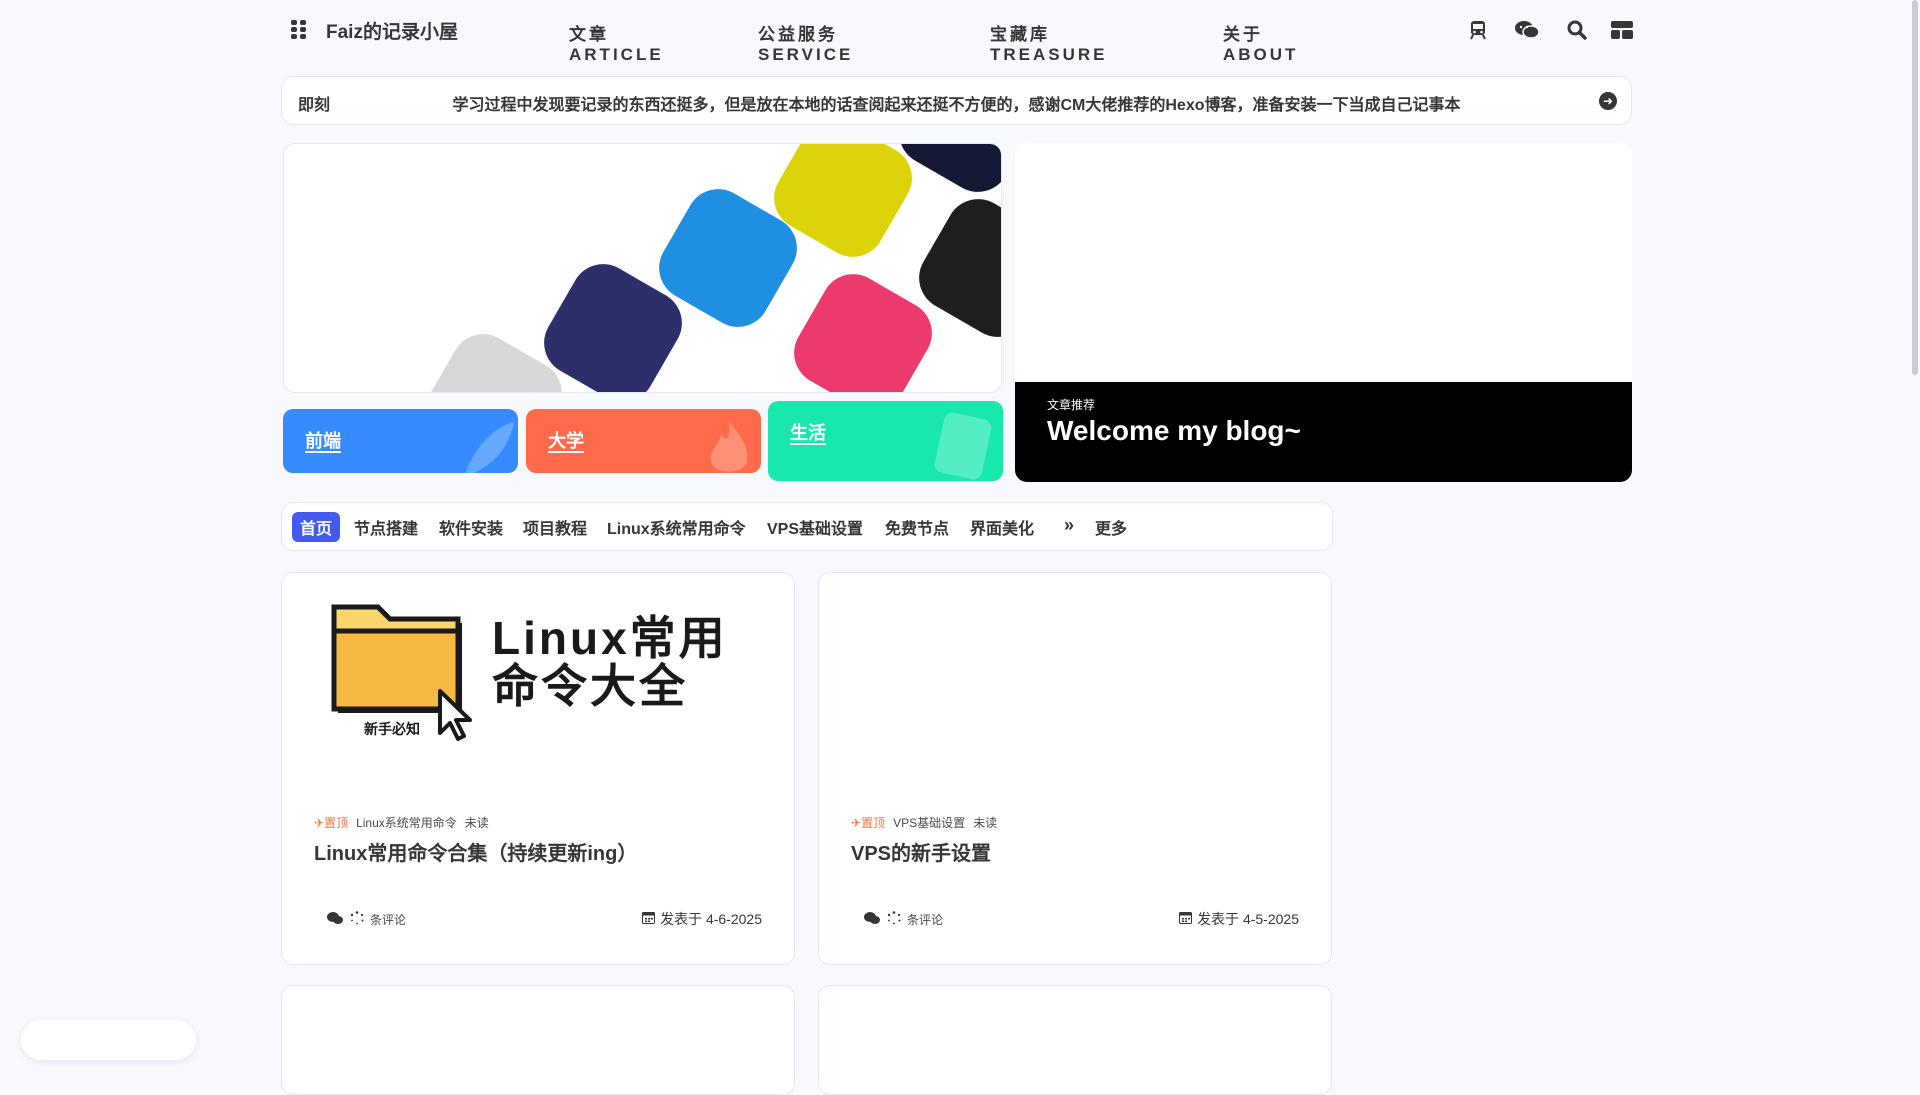  What do you see at coordinates (610, 638) in the screenshot?
I see `cover-title-line1: Linux常用` at bounding box center [610, 638].